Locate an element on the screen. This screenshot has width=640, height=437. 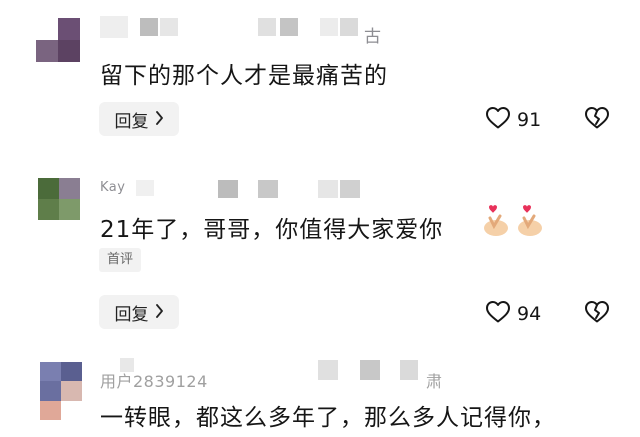
first-comment-badge: 首评 is located at coordinates (120, 260).